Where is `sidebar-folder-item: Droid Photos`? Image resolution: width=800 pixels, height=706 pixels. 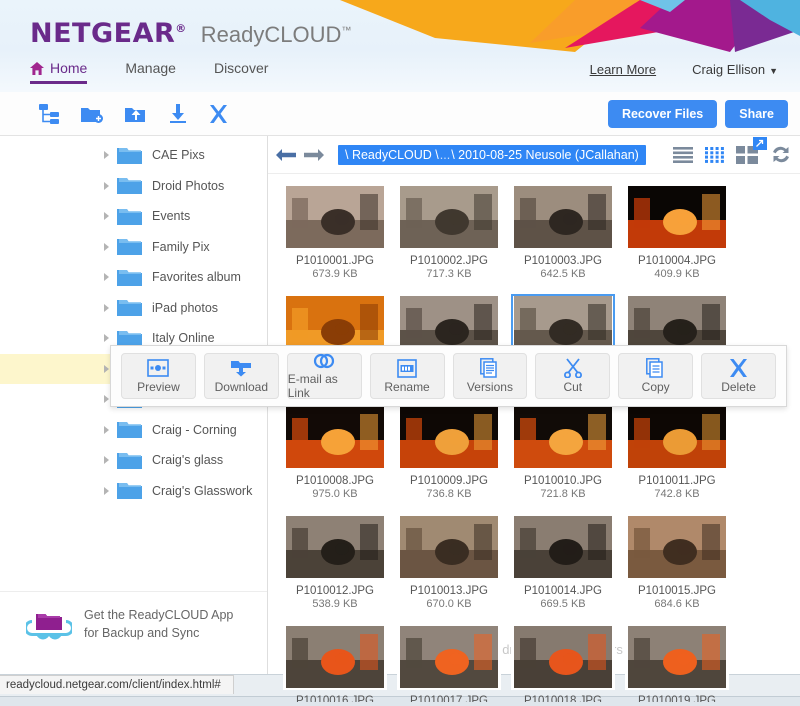 sidebar-folder-item: Droid Photos is located at coordinates (133, 186).